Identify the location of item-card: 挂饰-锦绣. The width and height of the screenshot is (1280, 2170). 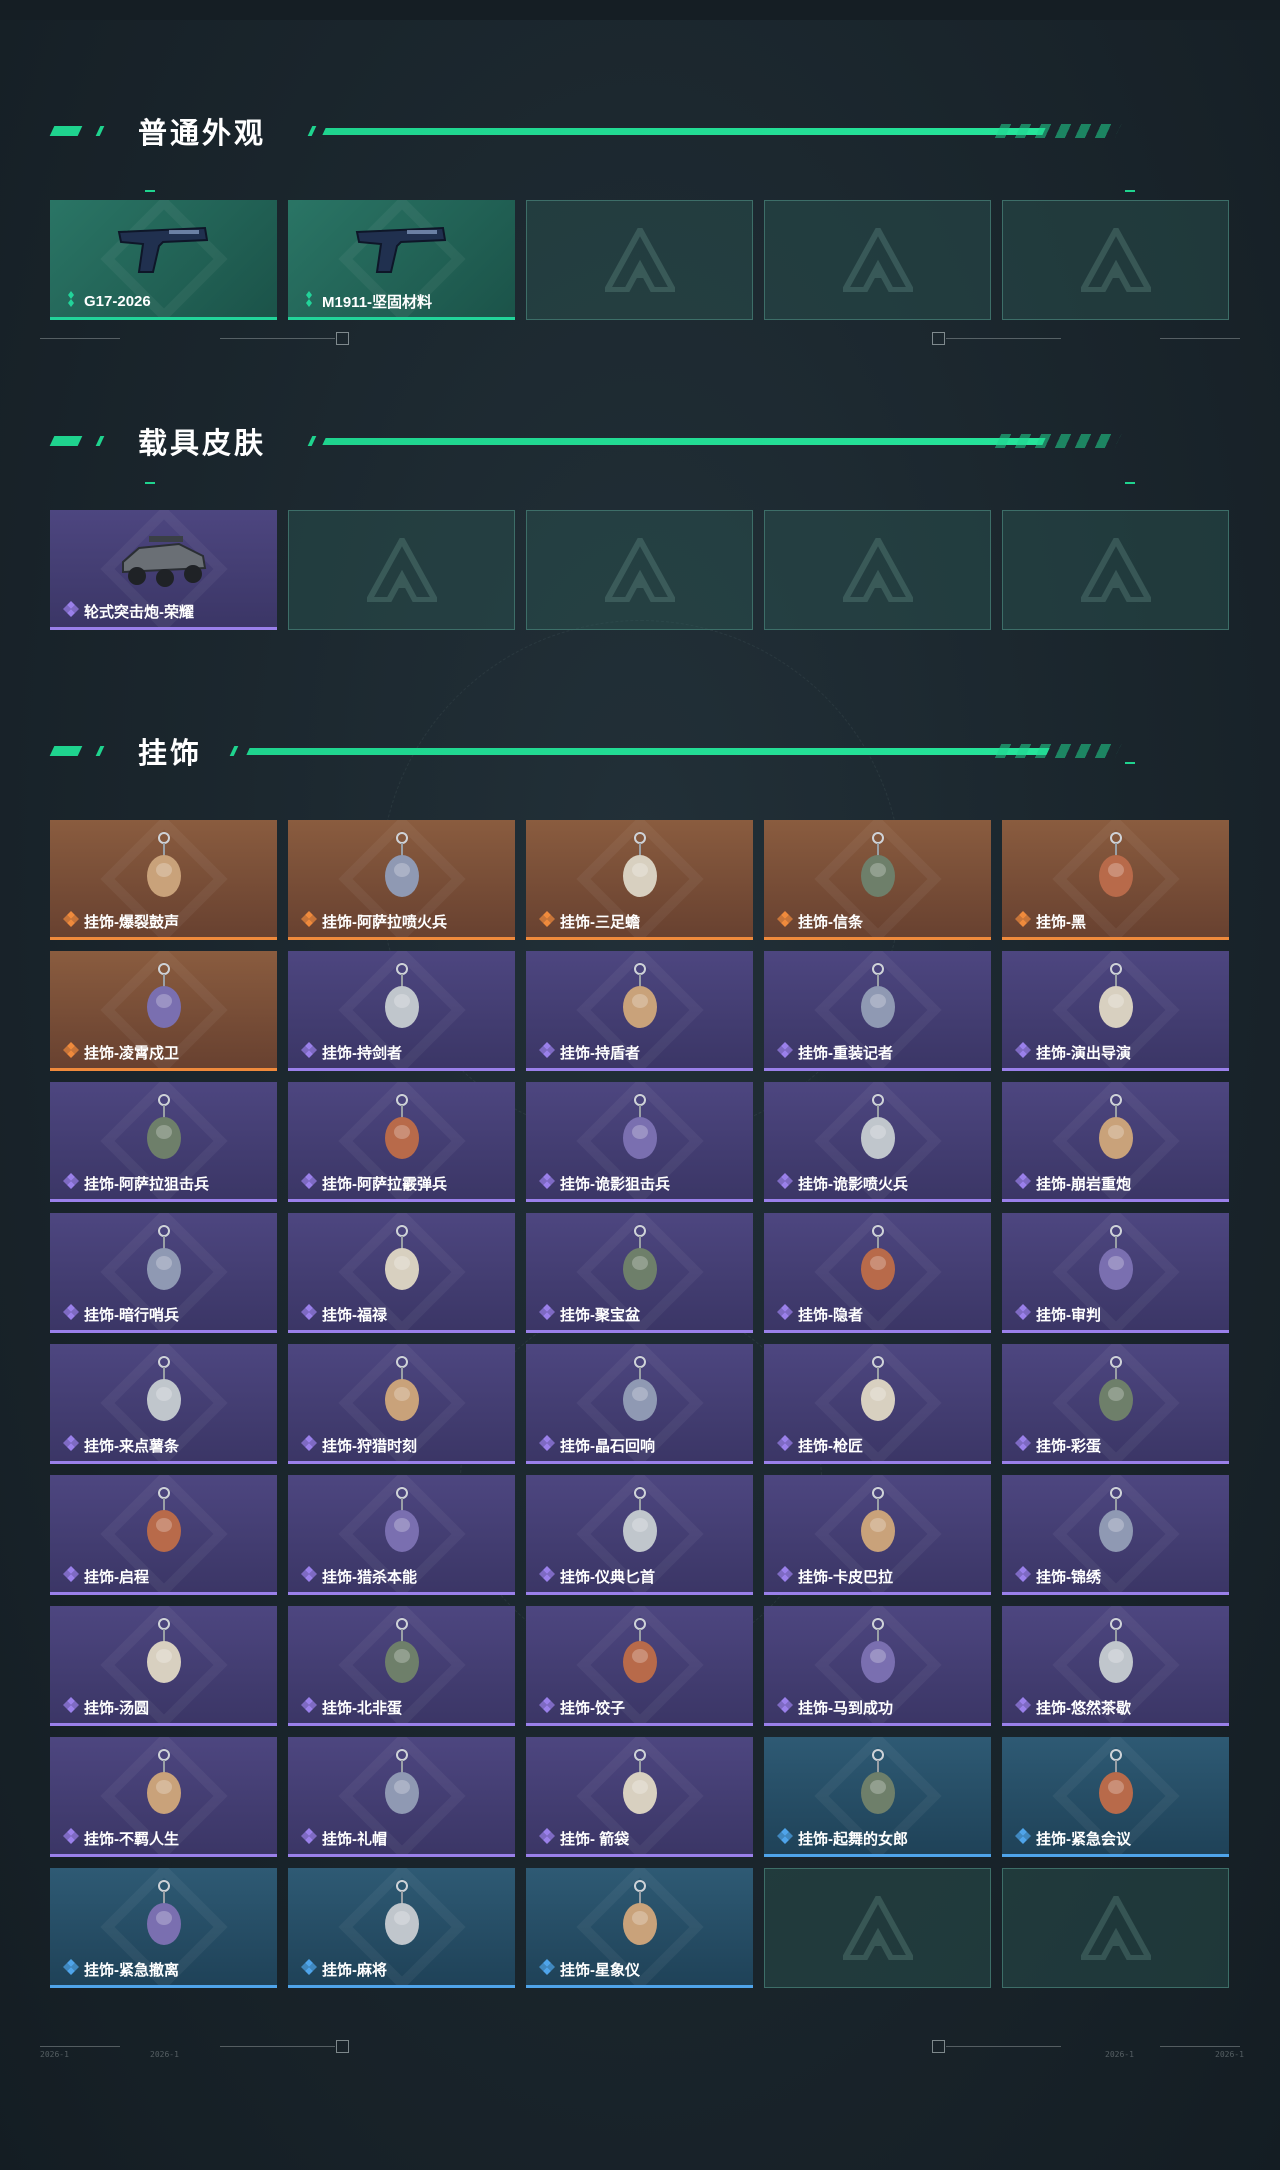
(1115, 1535).